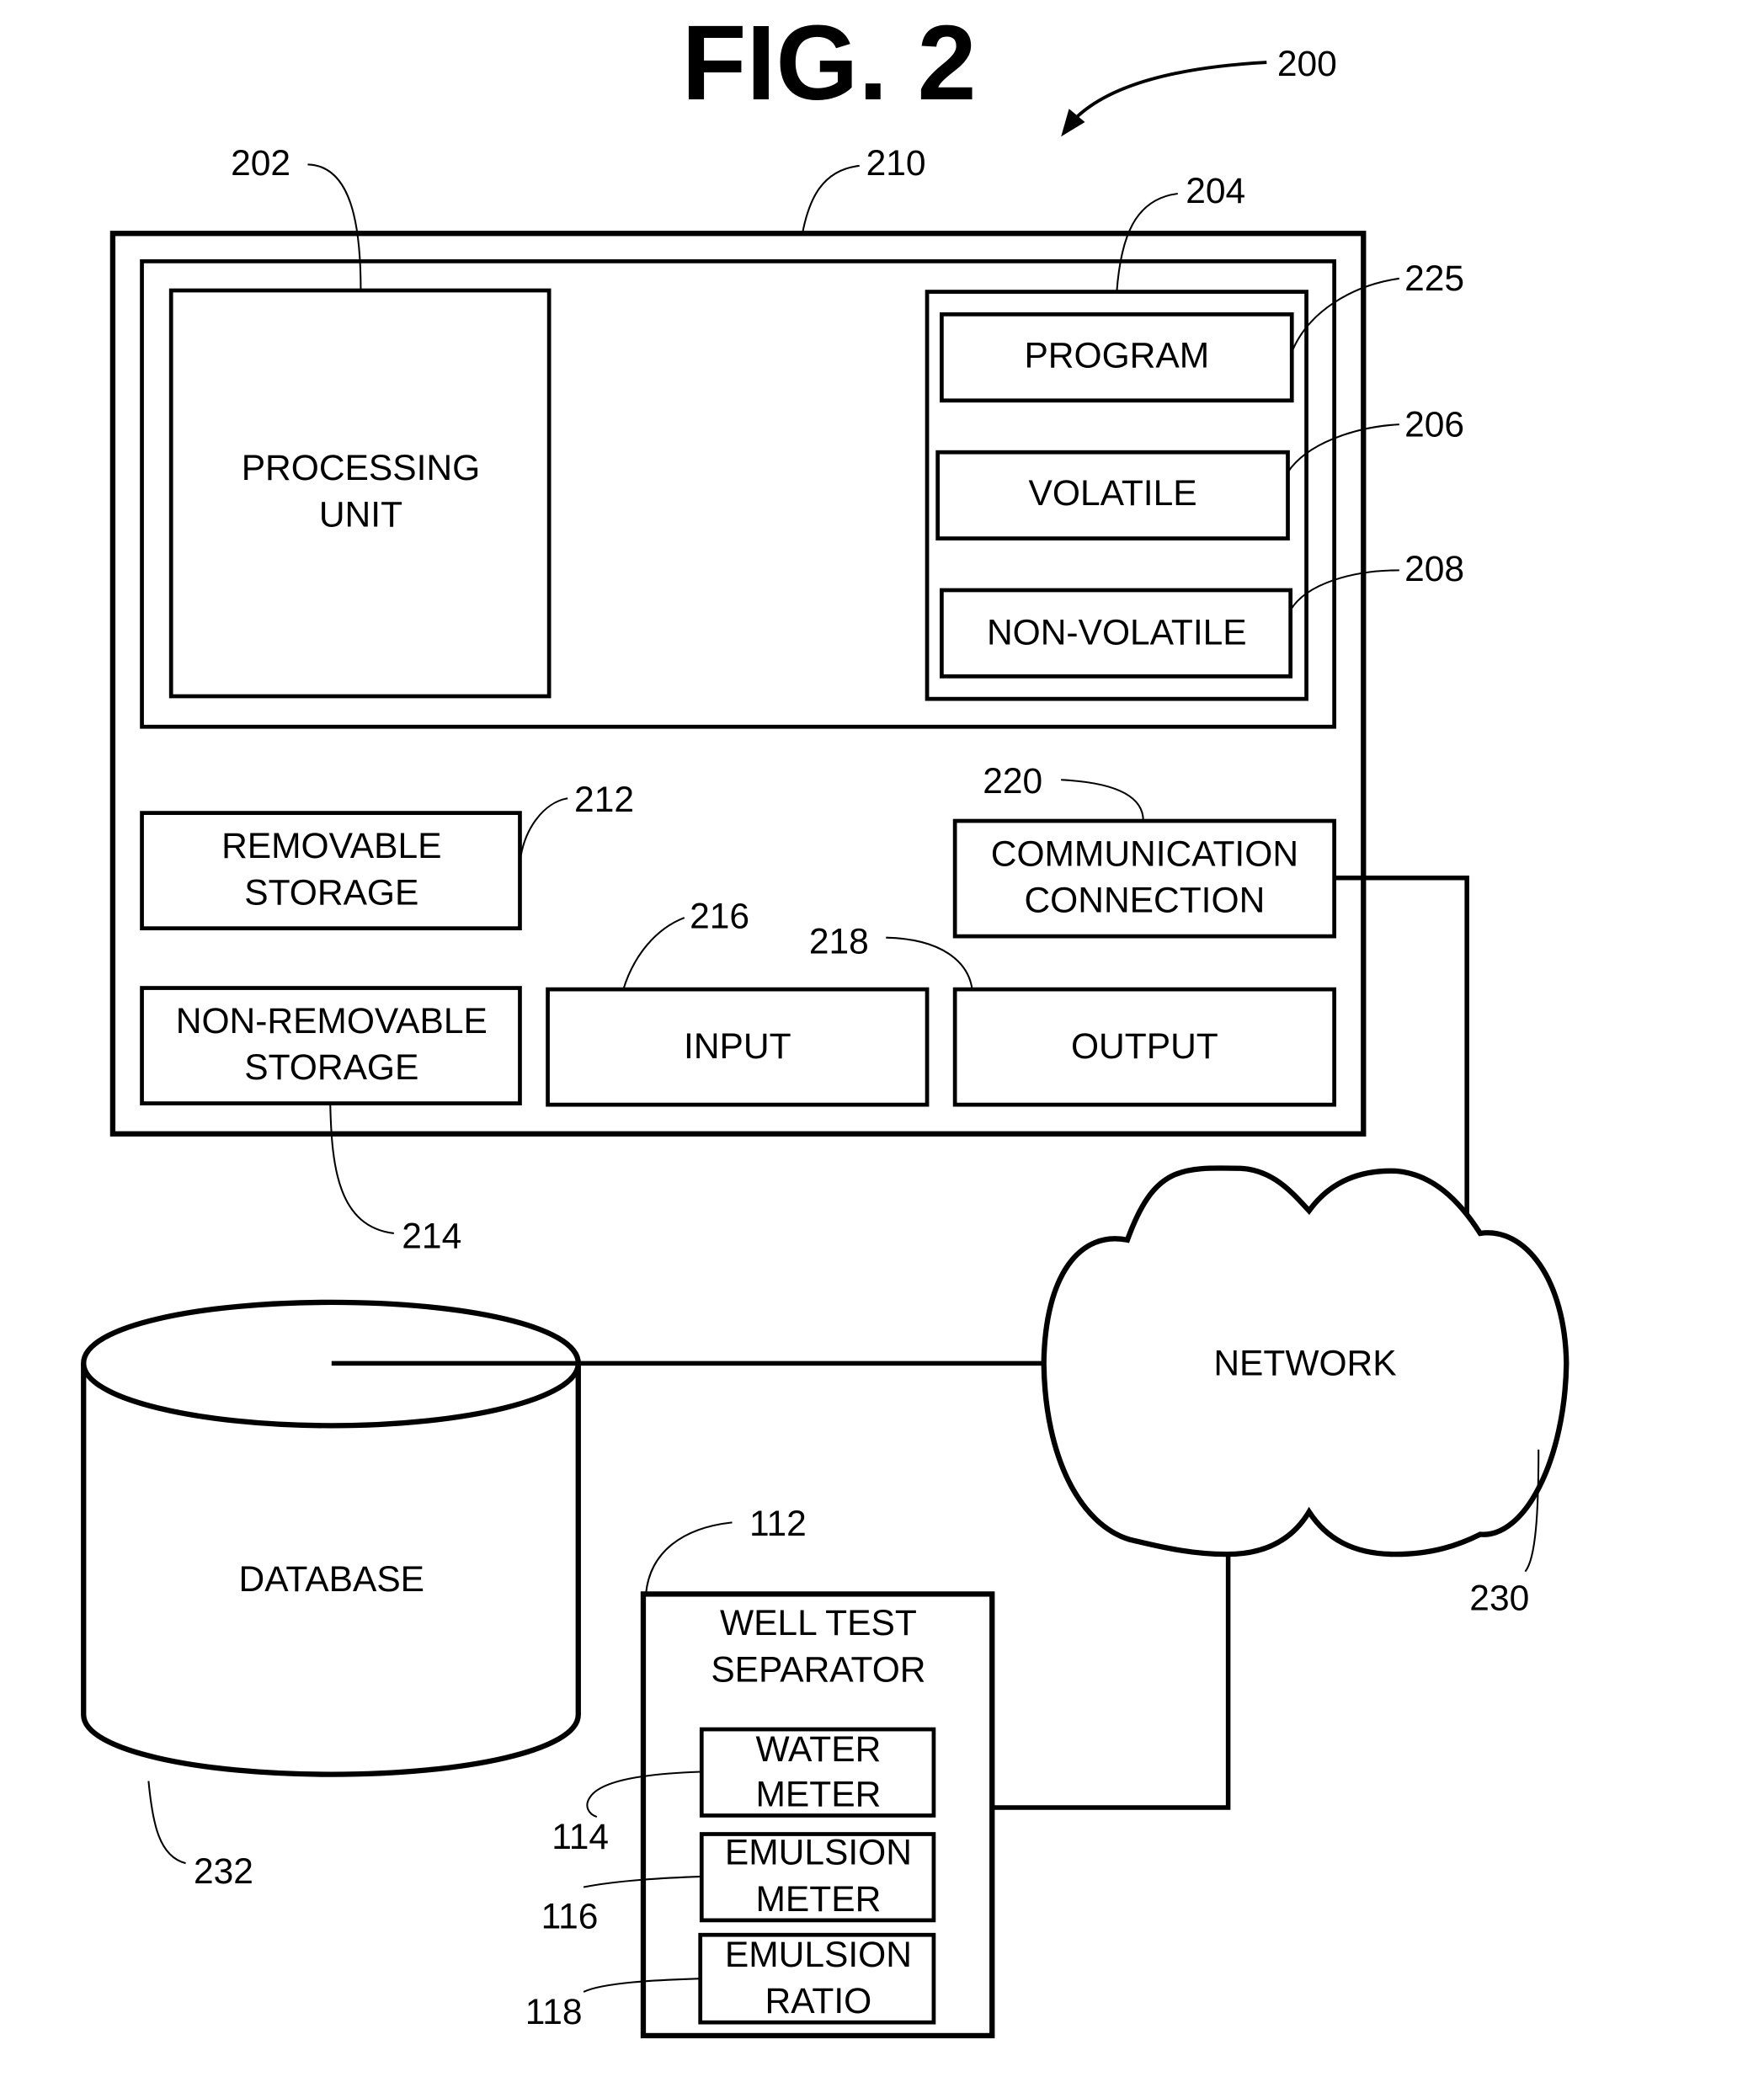  What do you see at coordinates (1304, 1363) in the screenshot?
I see `network-label: NETWORK` at bounding box center [1304, 1363].